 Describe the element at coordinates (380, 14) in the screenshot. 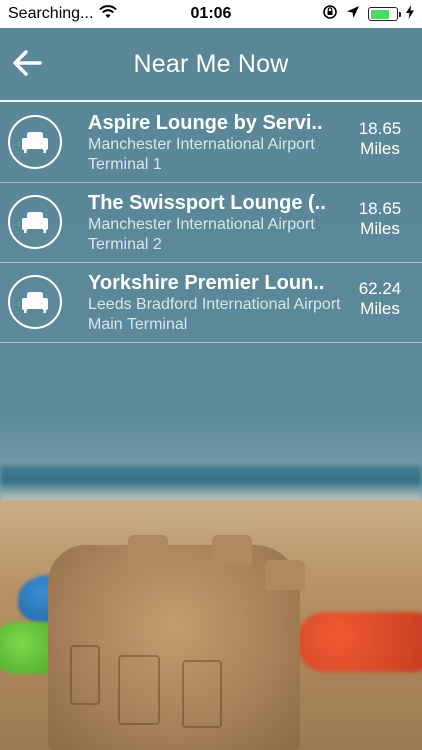

I see `battery-level` at that location.